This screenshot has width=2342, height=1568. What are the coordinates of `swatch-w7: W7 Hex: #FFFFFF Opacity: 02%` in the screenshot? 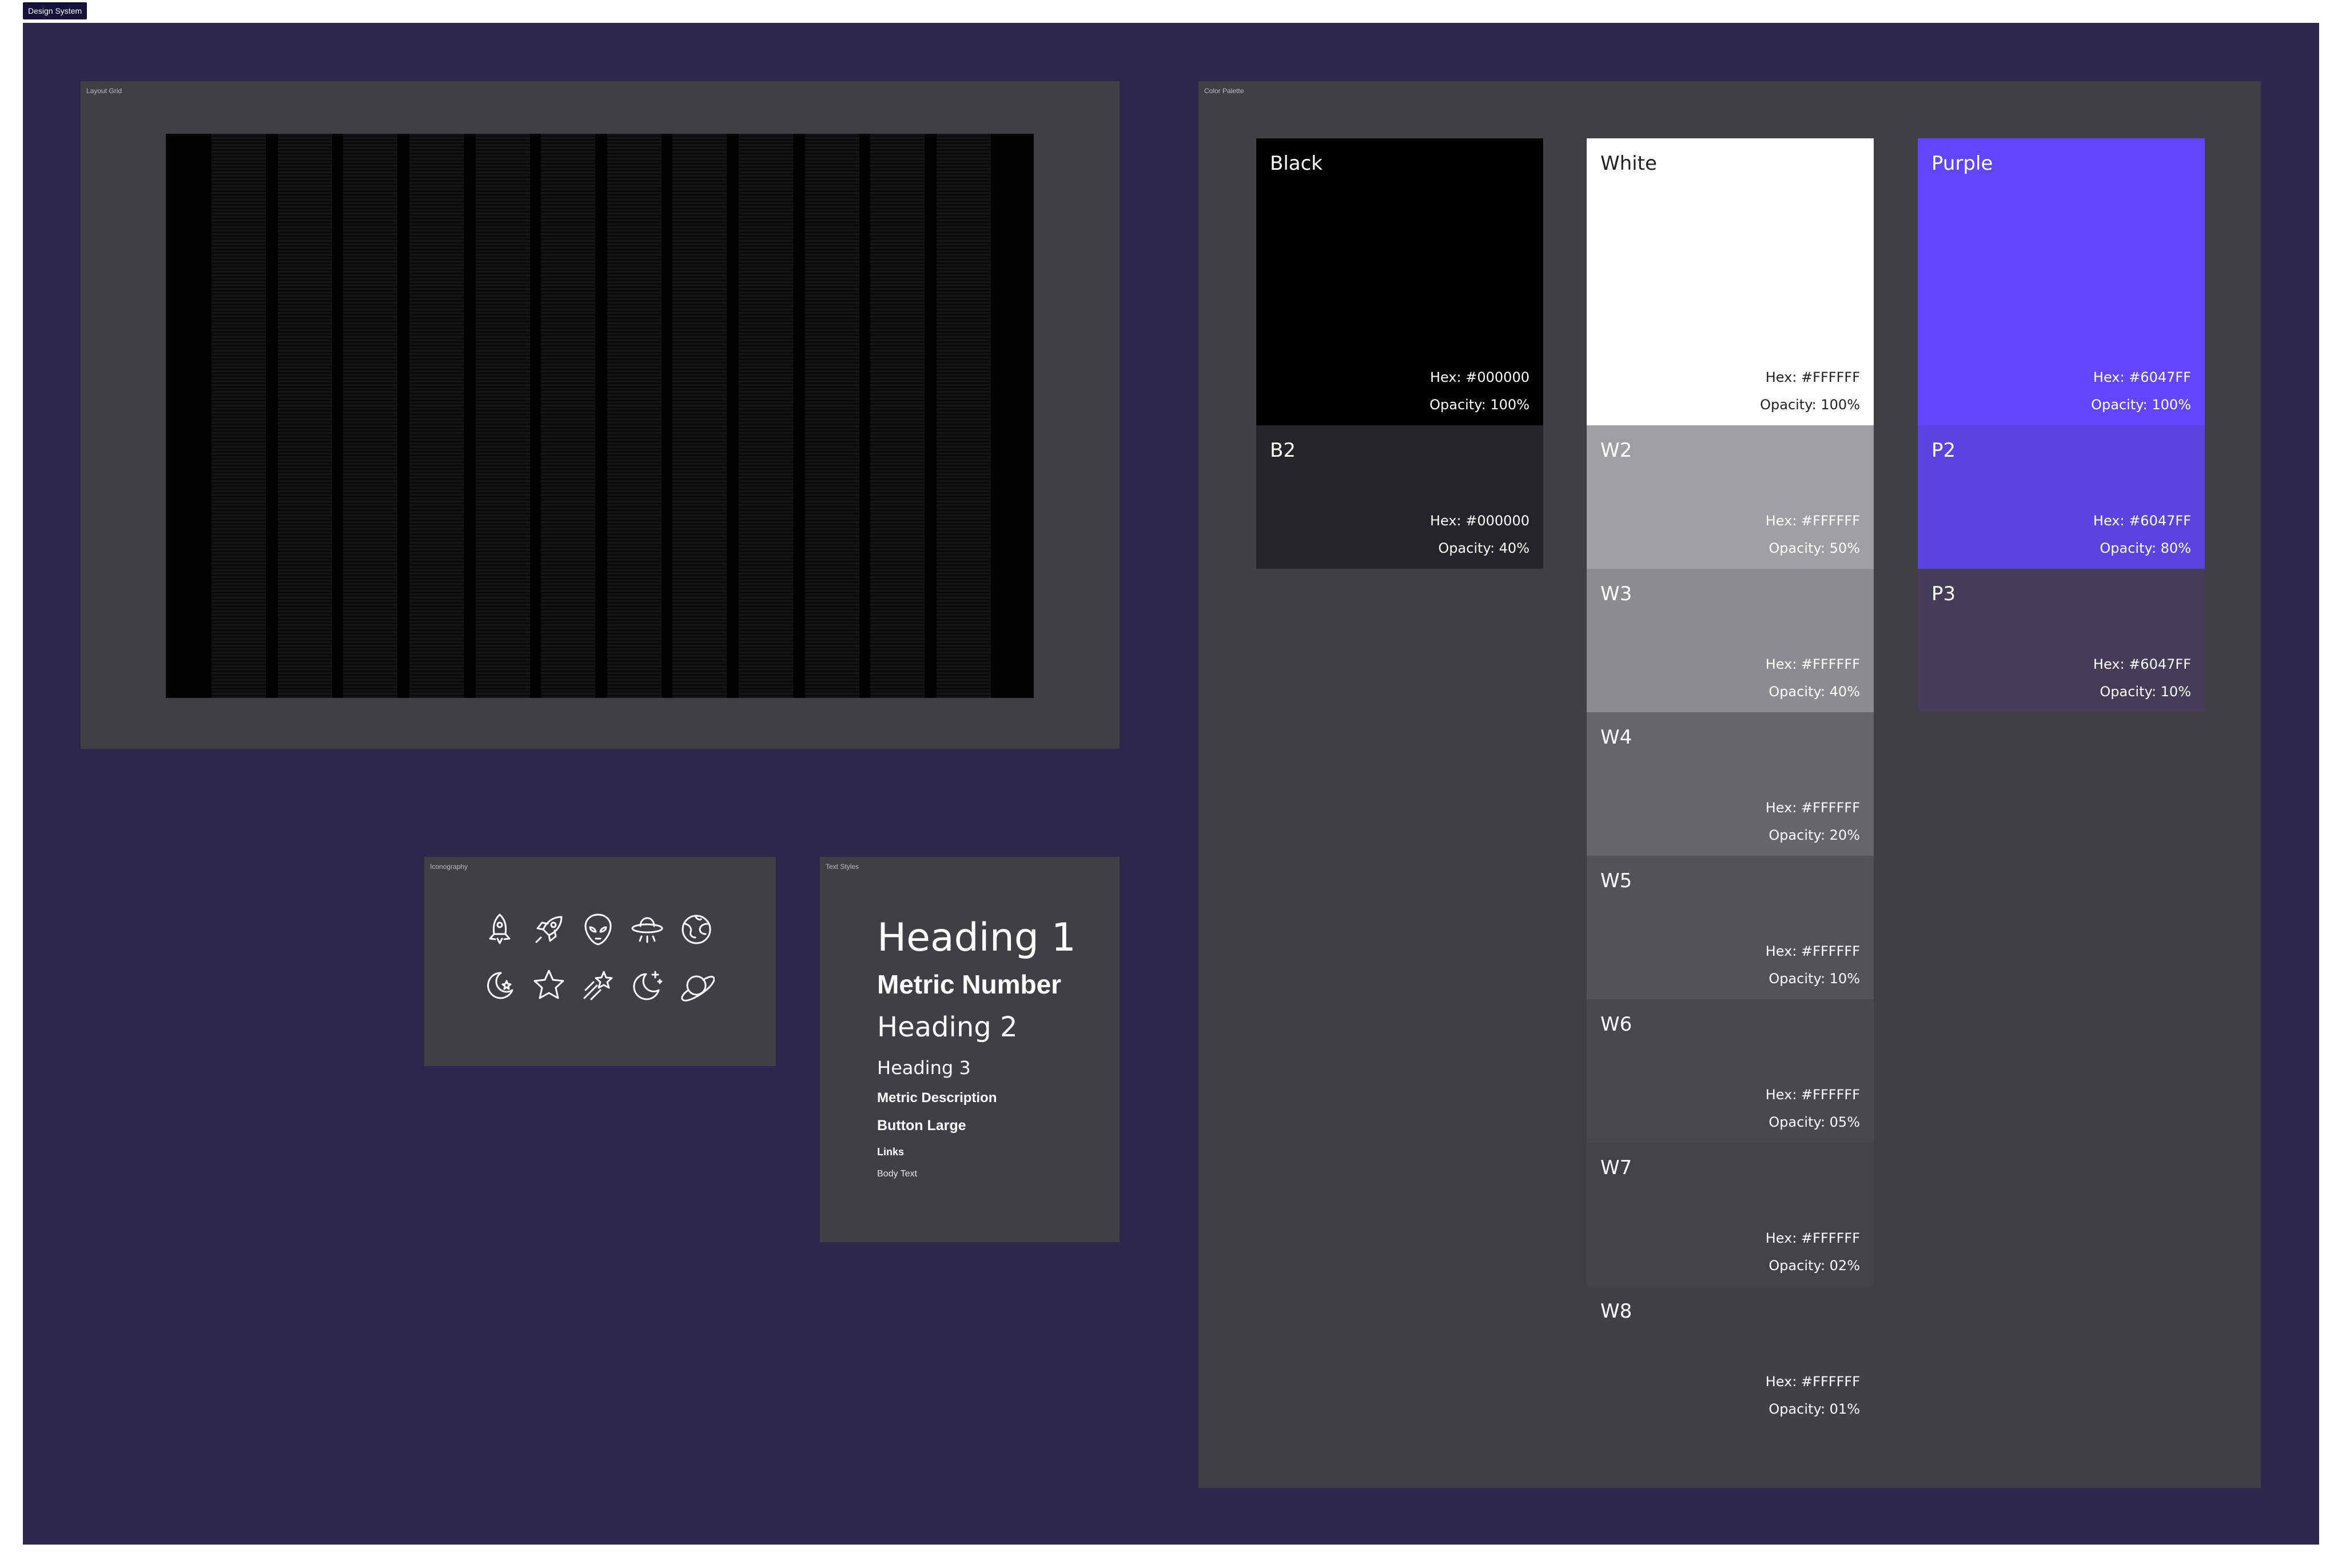 It's located at (1730, 1214).